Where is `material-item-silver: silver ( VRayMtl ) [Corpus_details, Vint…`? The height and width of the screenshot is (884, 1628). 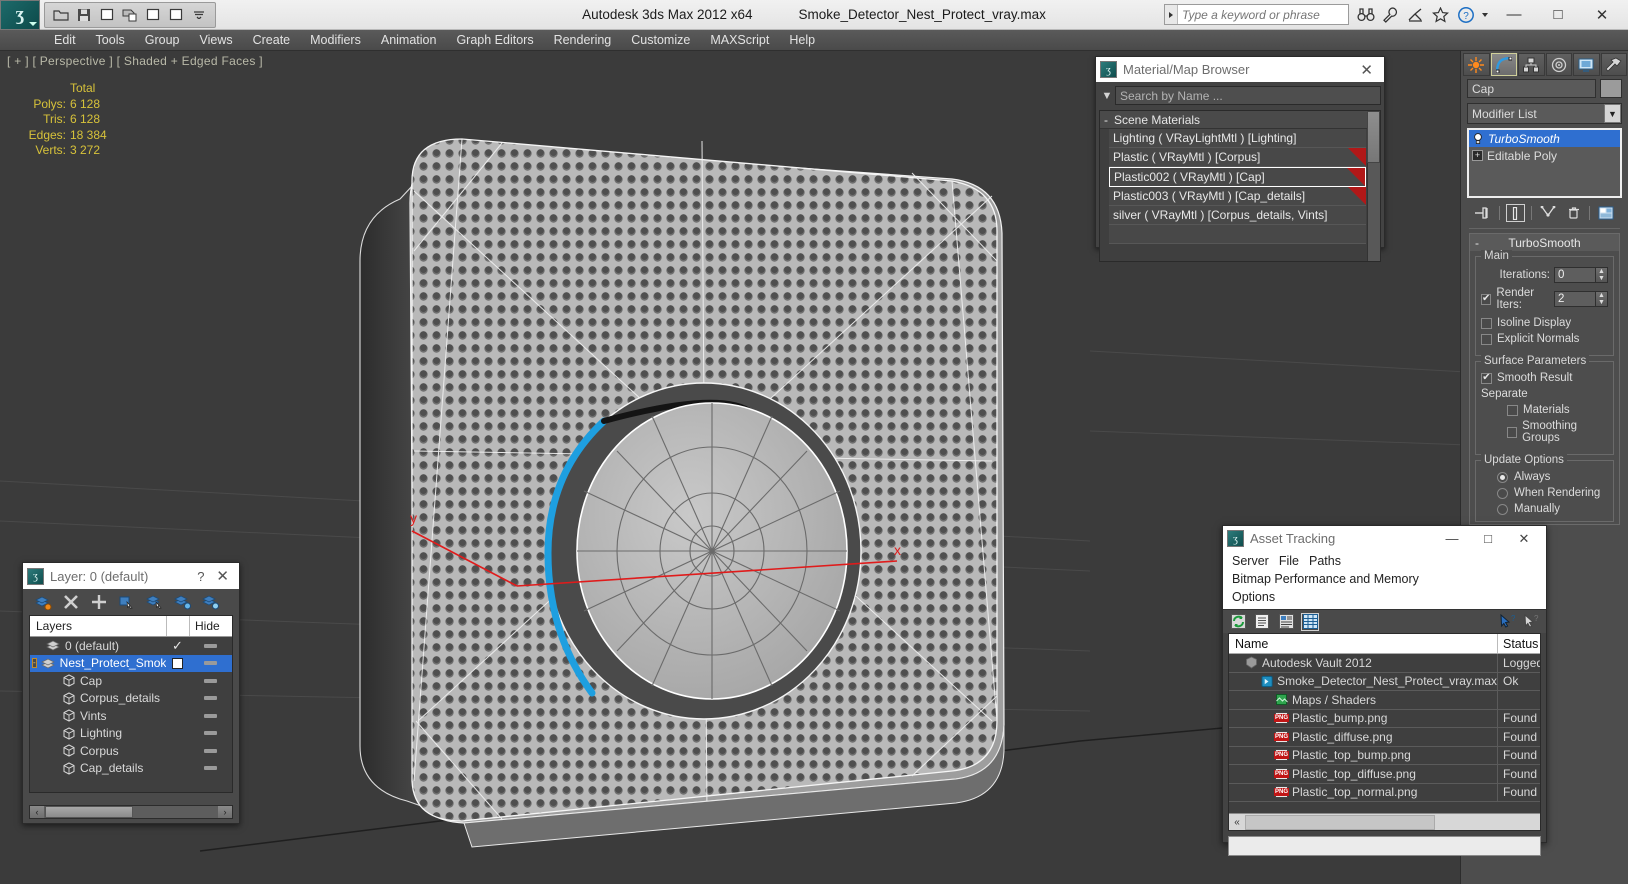 material-item-silver: silver ( VRayMtl ) [Corpus_details, Vint… is located at coordinates (1237, 215).